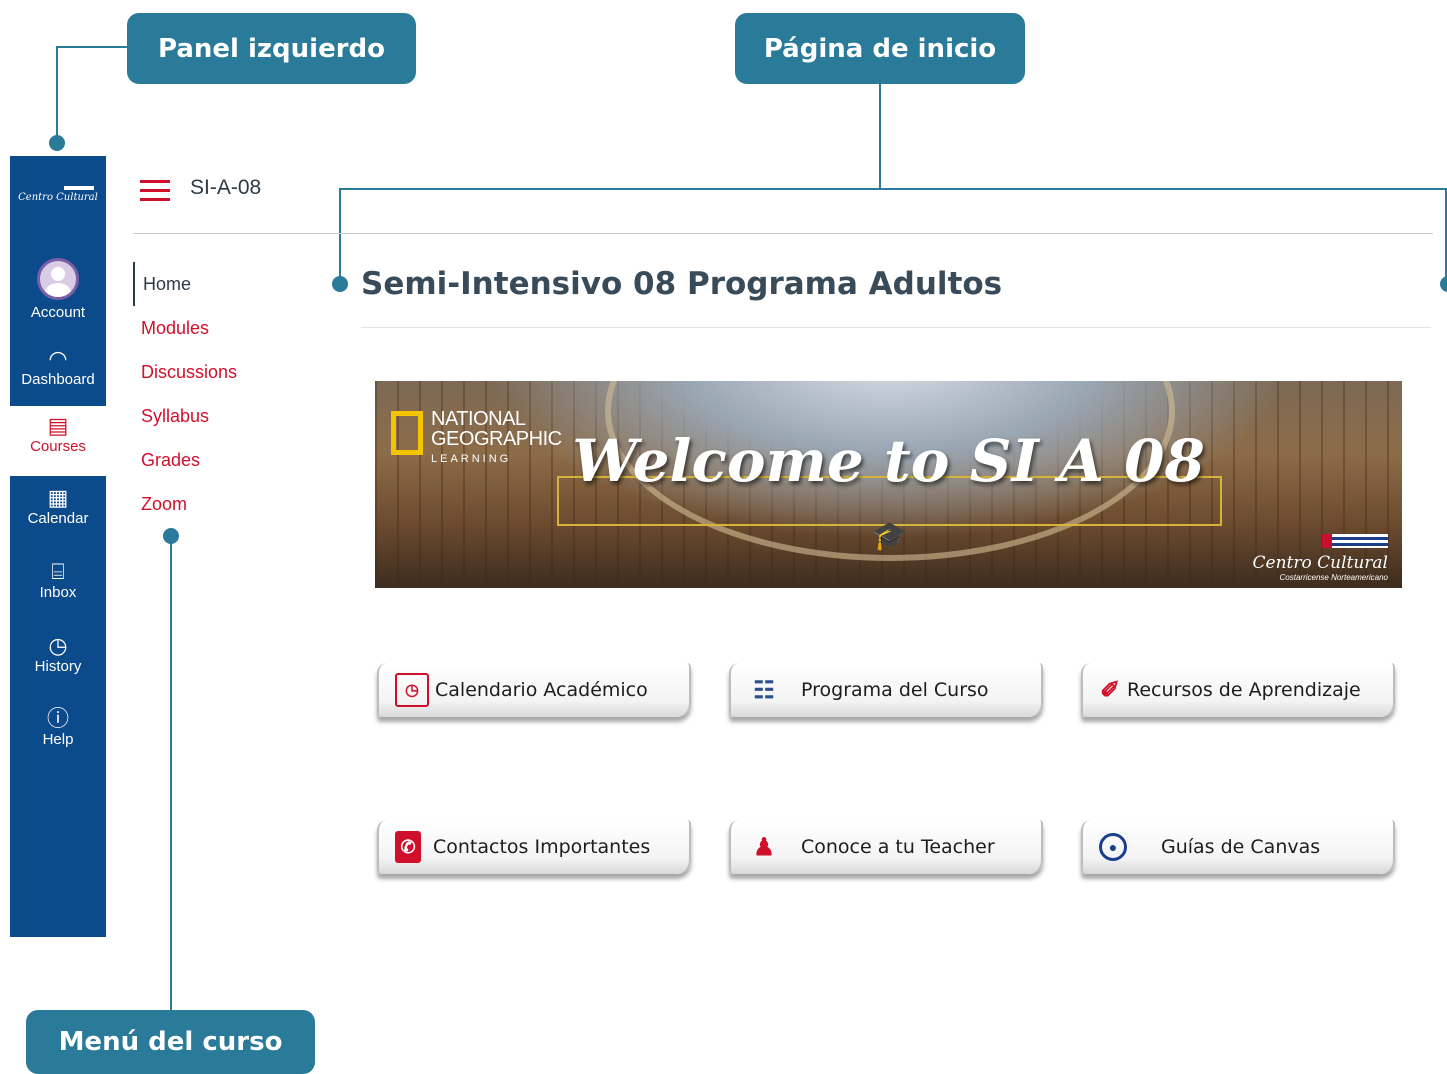 Image resolution: width=1447 pixels, height=1074 pixels. Describe the element at coordinates (233, 328) in the screenshot. I see `course-menu-modules: Modules` at that location.